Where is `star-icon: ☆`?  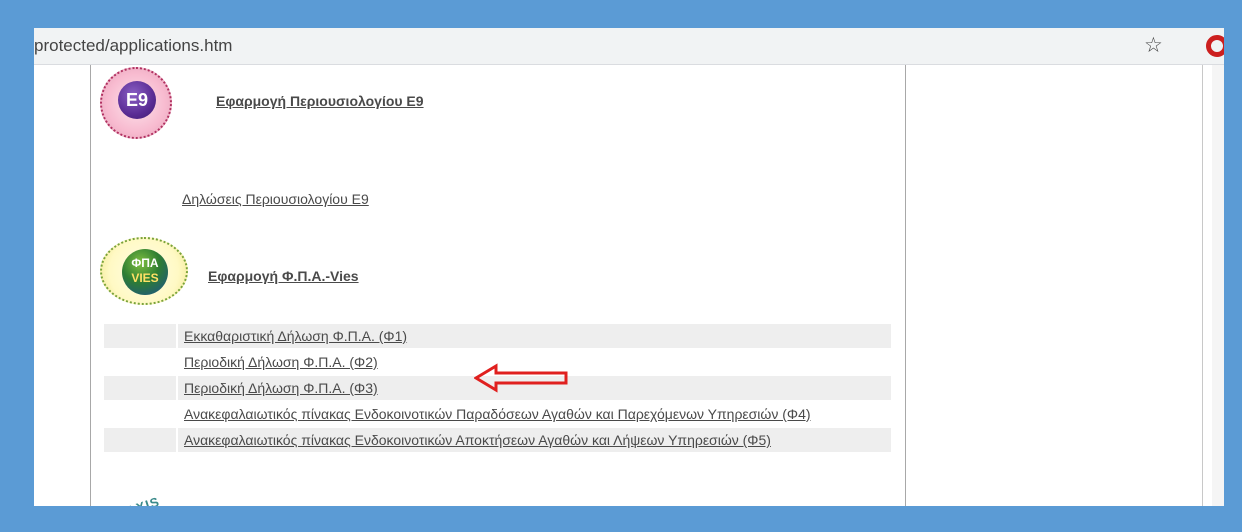
star-icon: ☆ is located at coordinates (1153, 45).